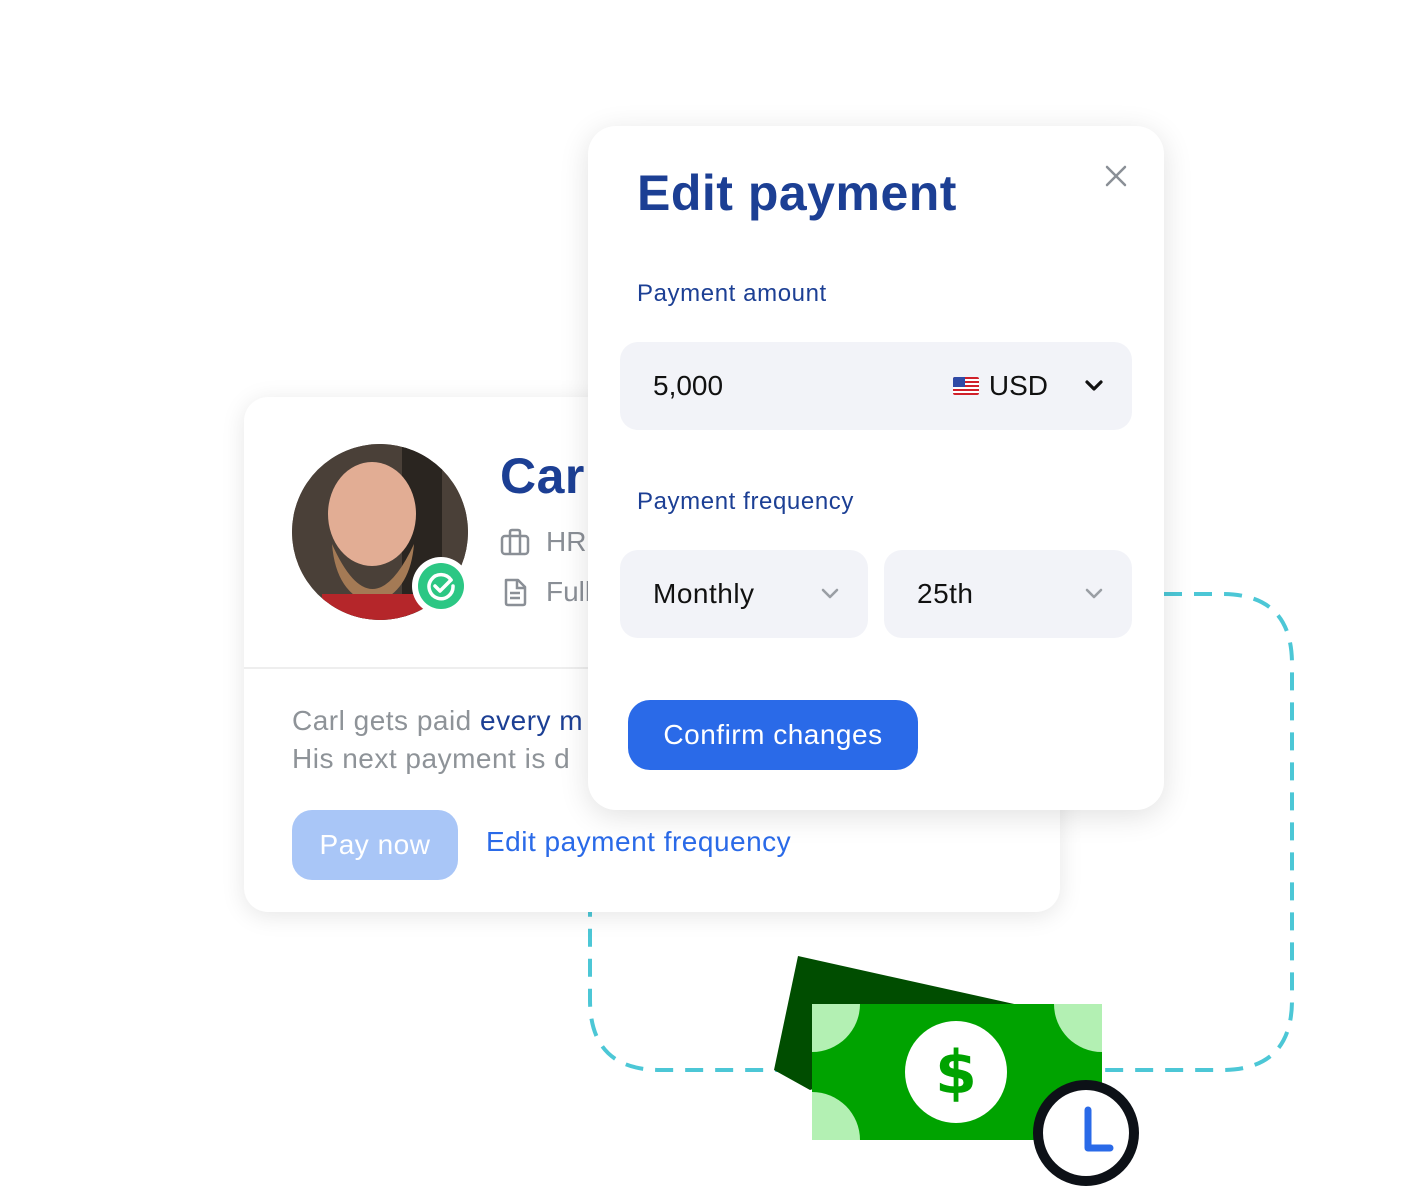  I want to click on next-payment-text: His next payment is d, so click(431, 758).